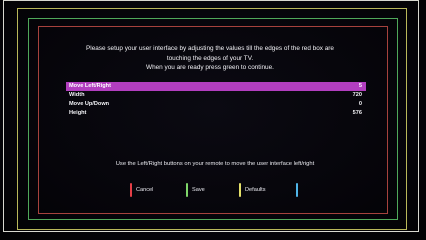 The image size is (426, 240). I want to click on save-label: Save, so click(198, 190).